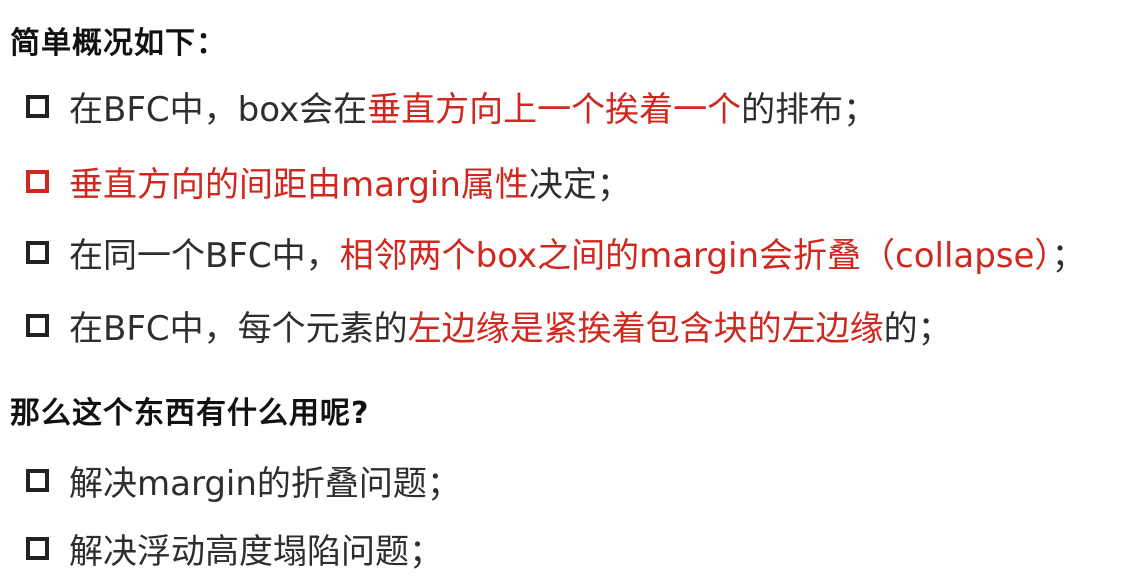  Describe the element at coordinates (645, 328) in the screenshot. I see `highlight-segment: 左边缘是紧挨着包含块的左边缘` at that location.